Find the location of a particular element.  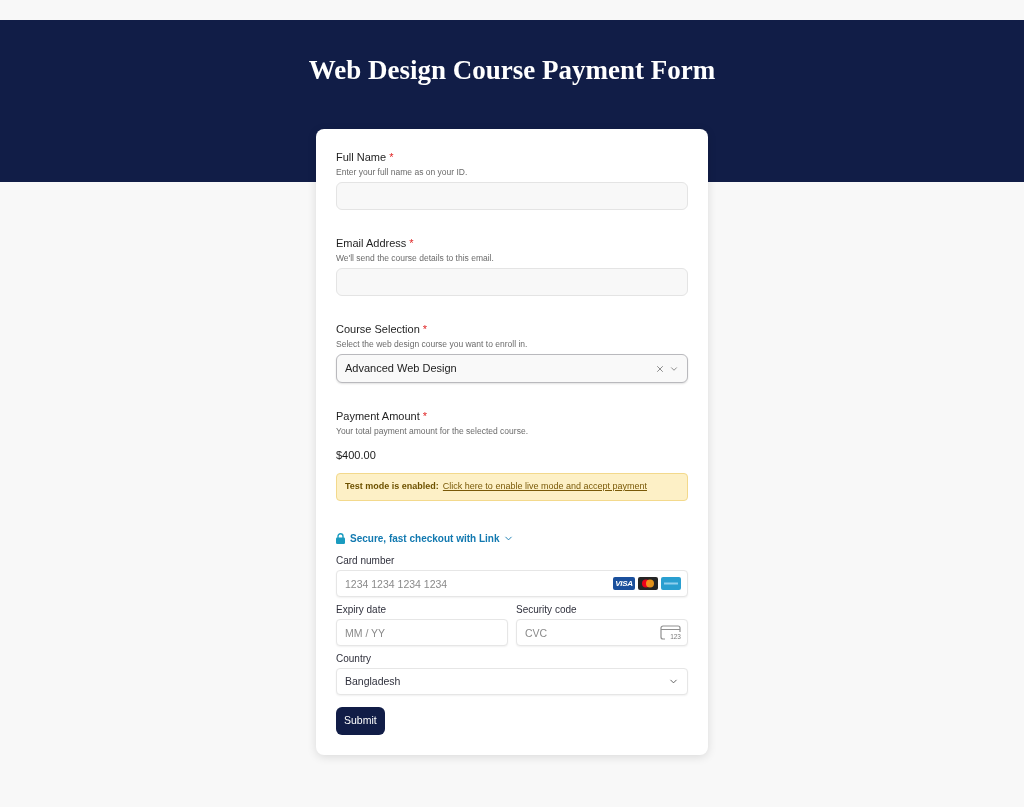

live-mode-link: Click here to enable live mode and accept payment is located at coordinates (544, 487).